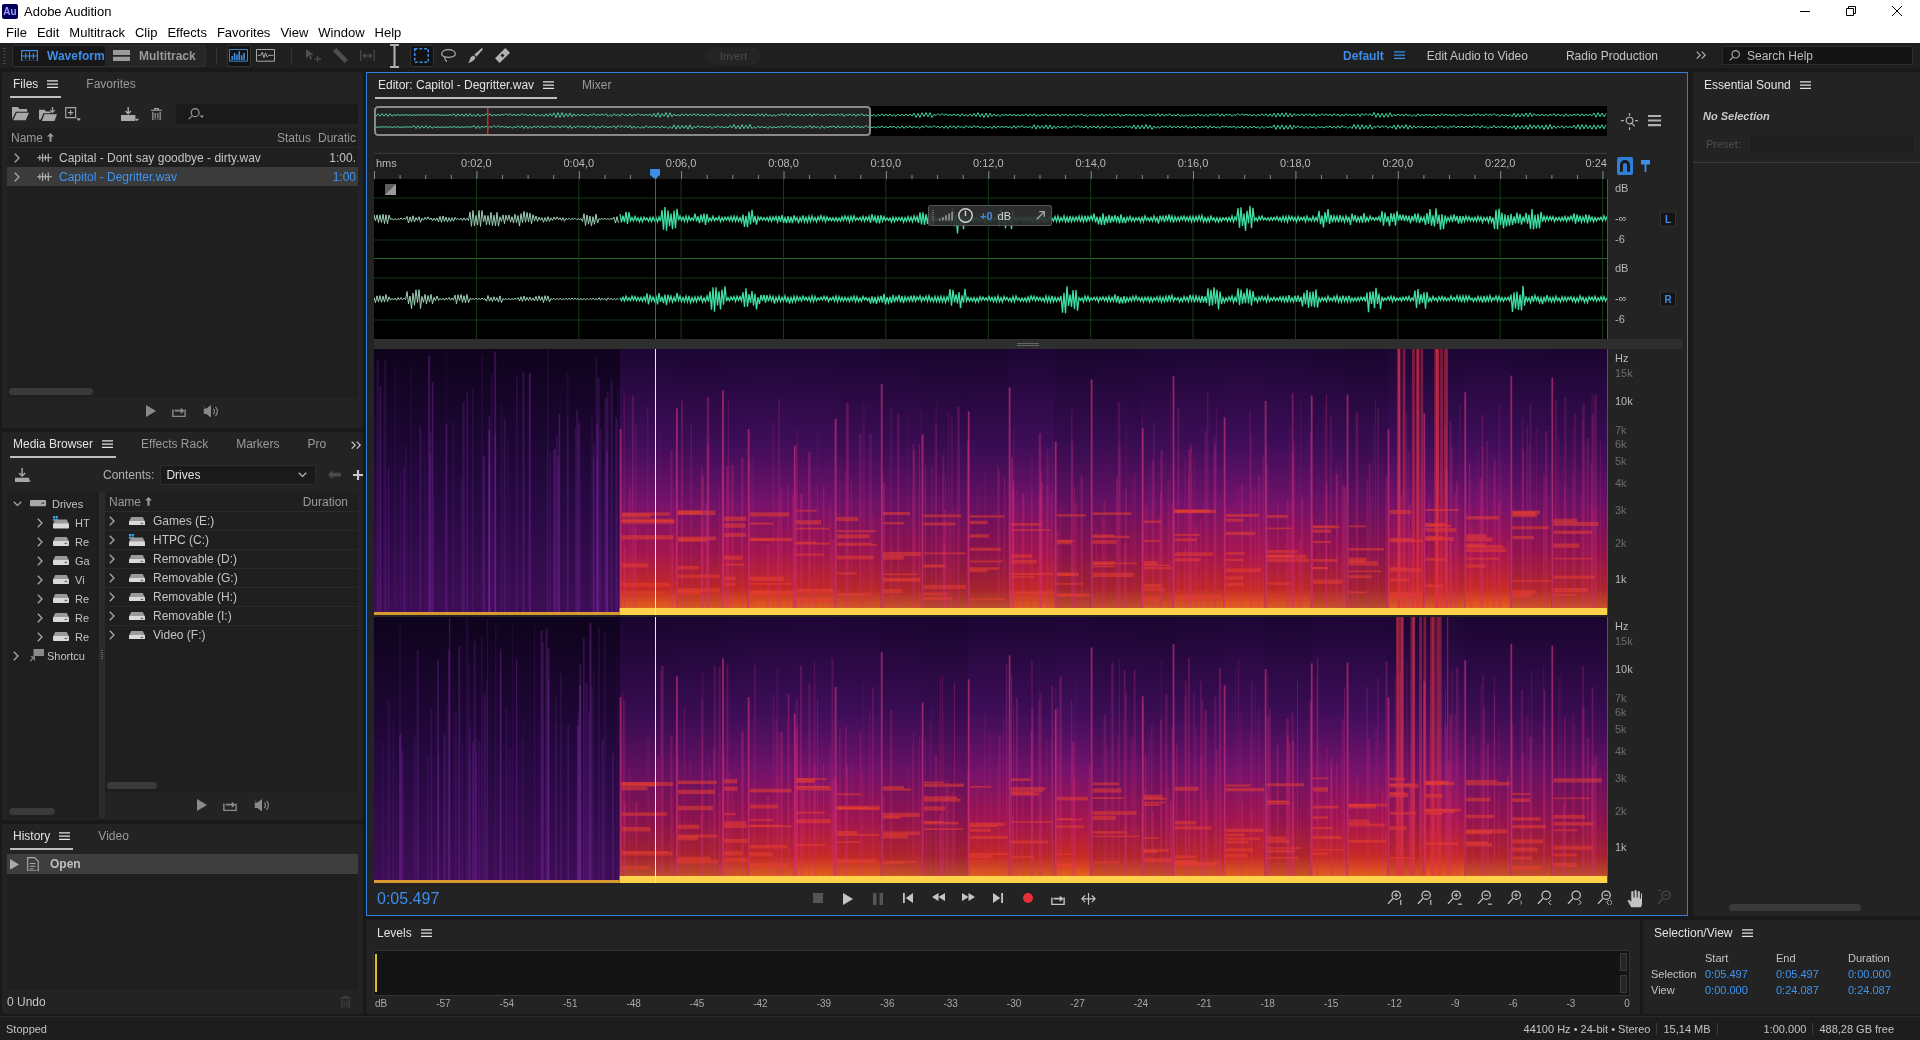 This screenshot has height=1040, width=1920. I want to click on zoom-navigator-icon, so click(1629, 121).